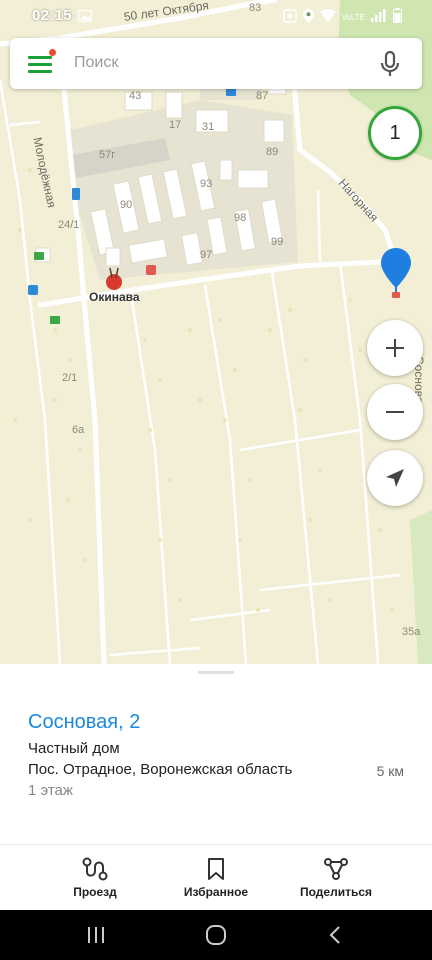 Image resolution: width=432 pixels, height=960 pixels. I want to click on house-number: 43, so click(135, 96).